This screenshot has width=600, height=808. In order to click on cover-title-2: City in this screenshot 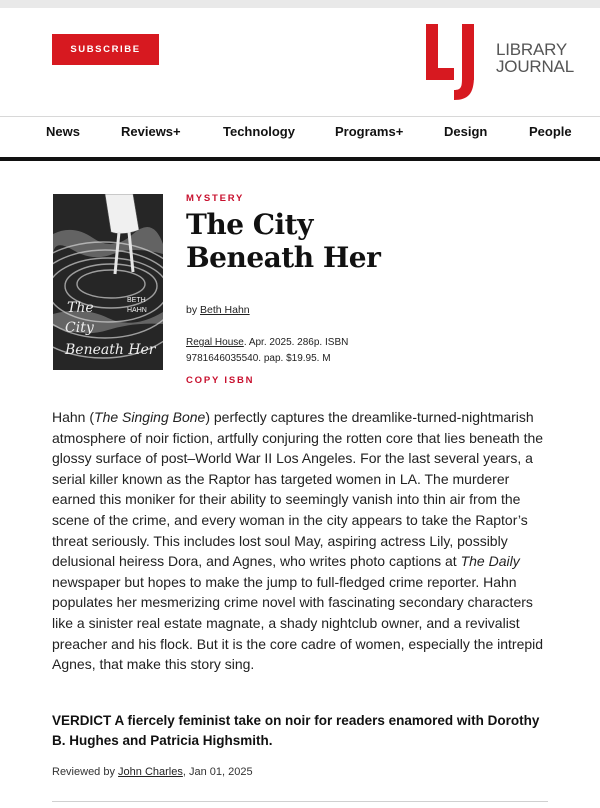, I will do `click(80, 328)`.